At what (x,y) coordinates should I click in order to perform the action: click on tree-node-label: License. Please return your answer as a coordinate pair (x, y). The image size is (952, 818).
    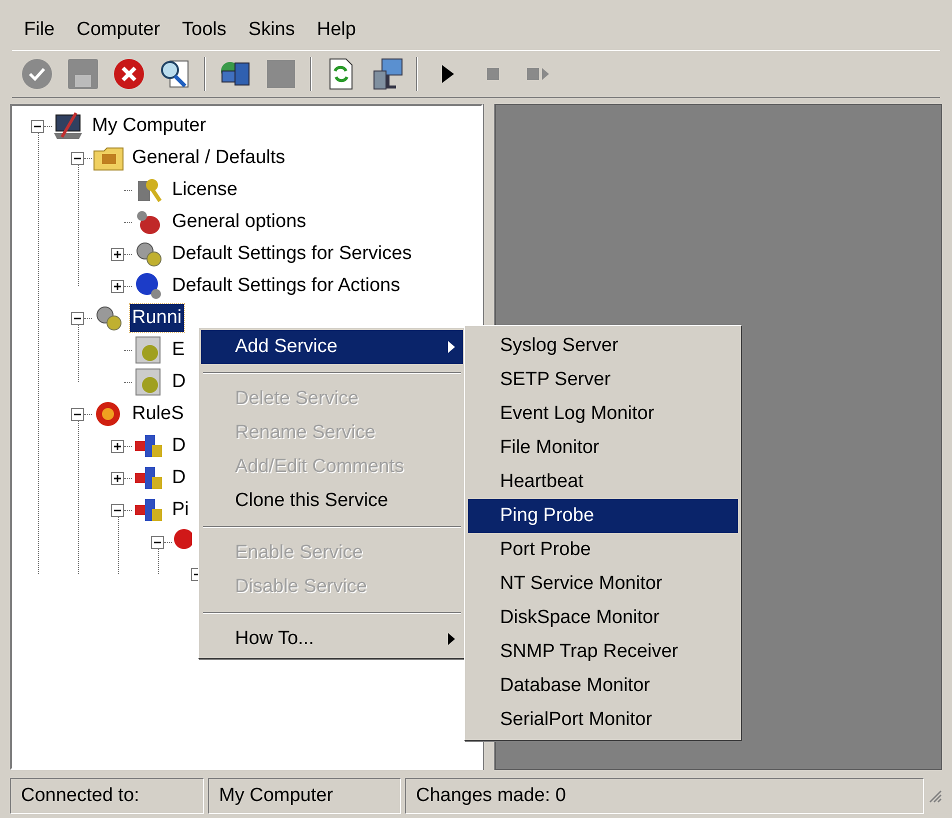
    Looking at the image, I should click on (205, 190).